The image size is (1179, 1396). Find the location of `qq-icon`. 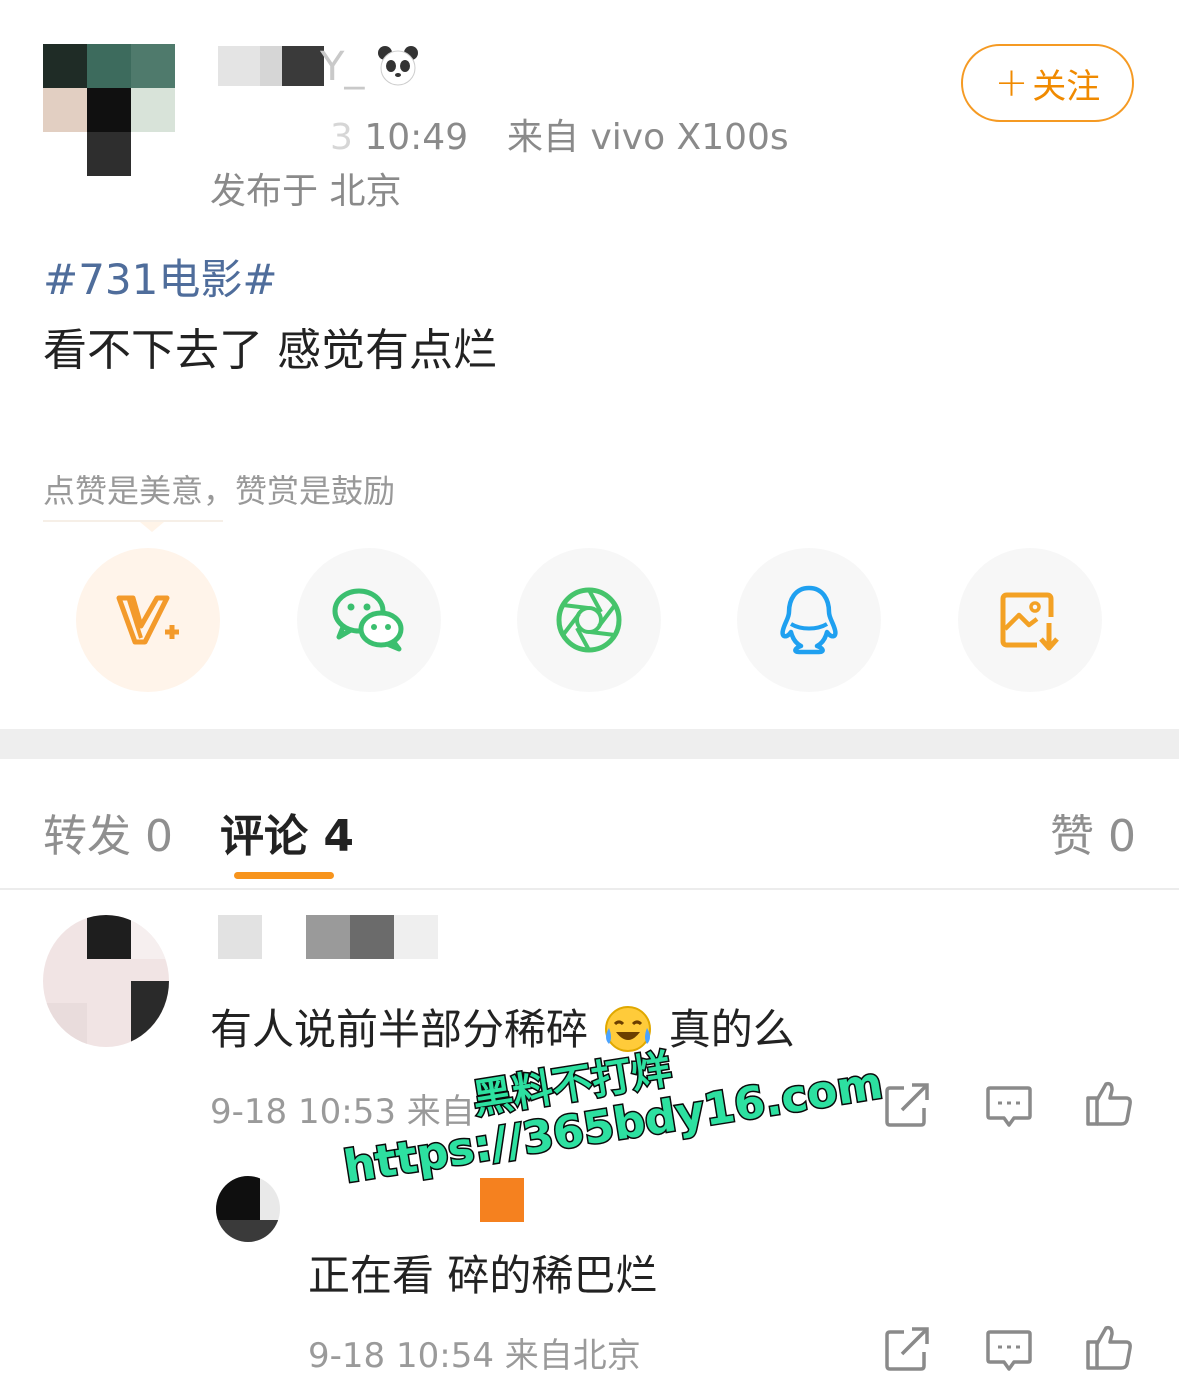

qq-icon is located at coordinates (809, 620).